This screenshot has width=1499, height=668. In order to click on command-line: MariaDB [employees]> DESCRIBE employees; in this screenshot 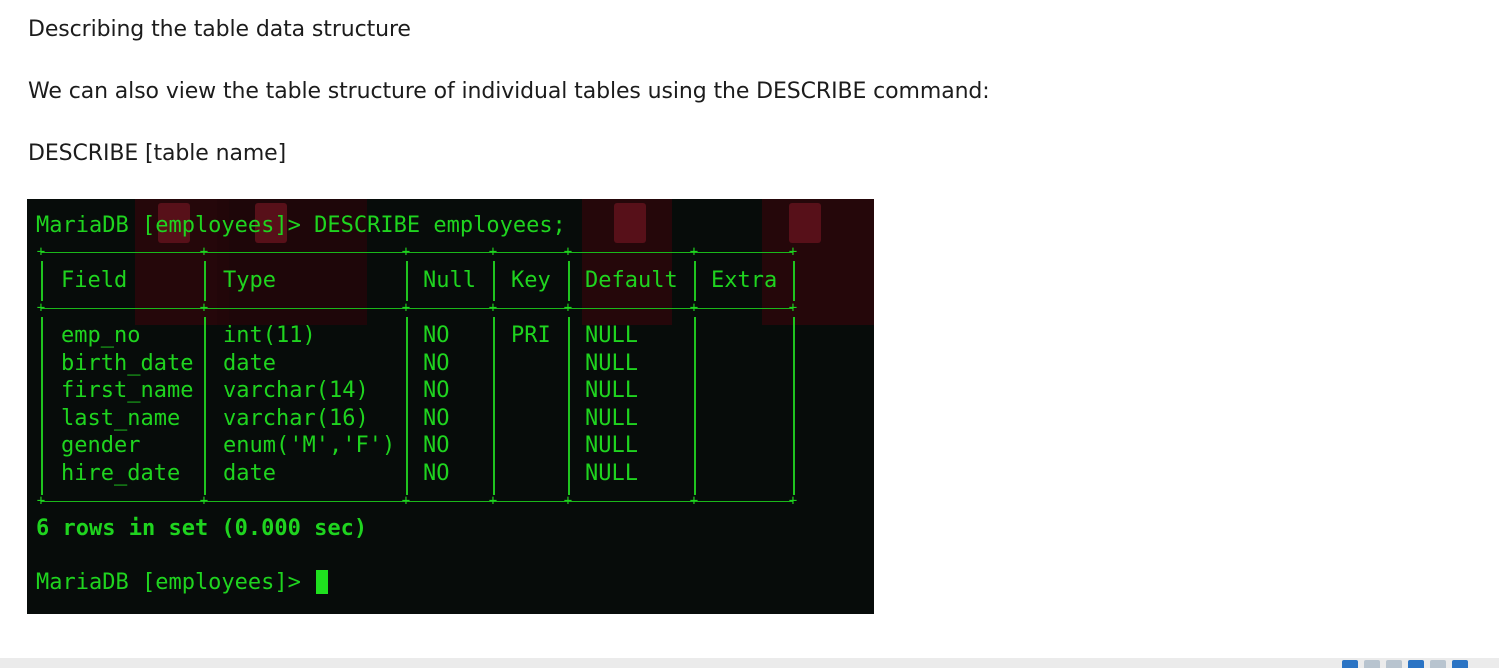, I will do `click(301, 225)`.